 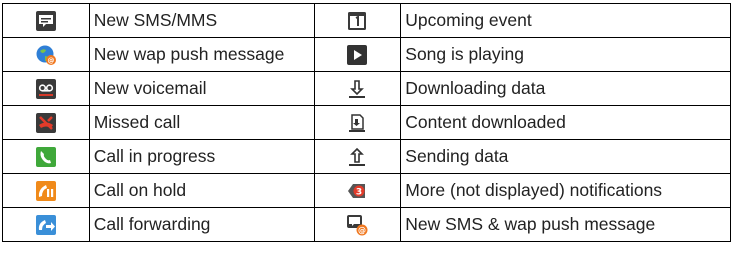 I want to click on upload-arrow-icon, so click(x=357, y=157).